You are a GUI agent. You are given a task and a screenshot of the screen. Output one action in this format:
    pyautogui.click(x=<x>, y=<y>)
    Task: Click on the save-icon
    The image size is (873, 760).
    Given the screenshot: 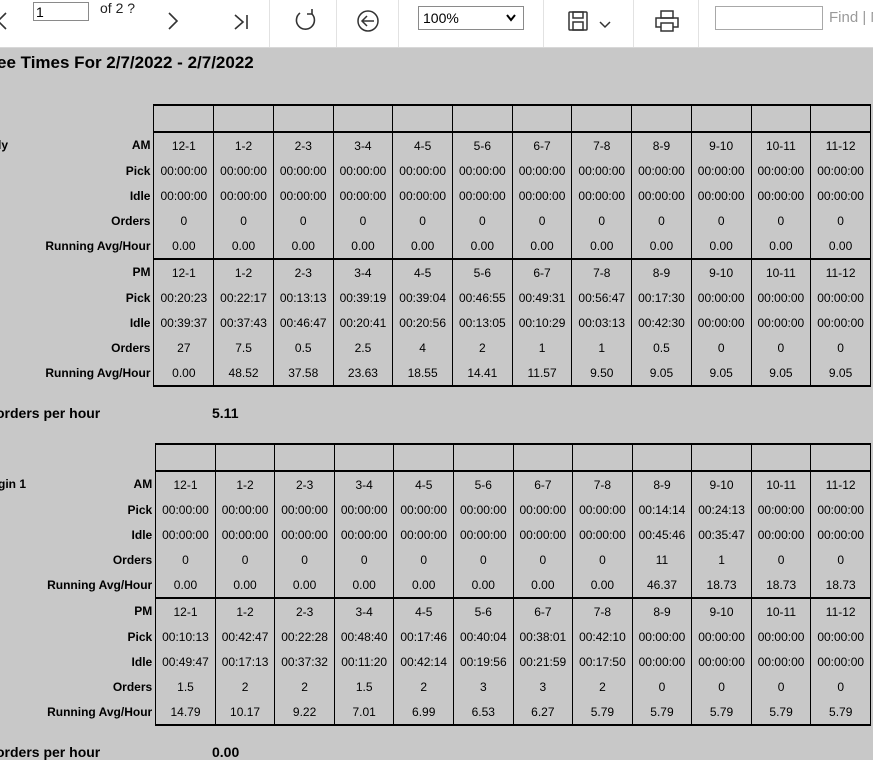 What is the action you would take?
    pyautogui.click(x=578, y=23)
    